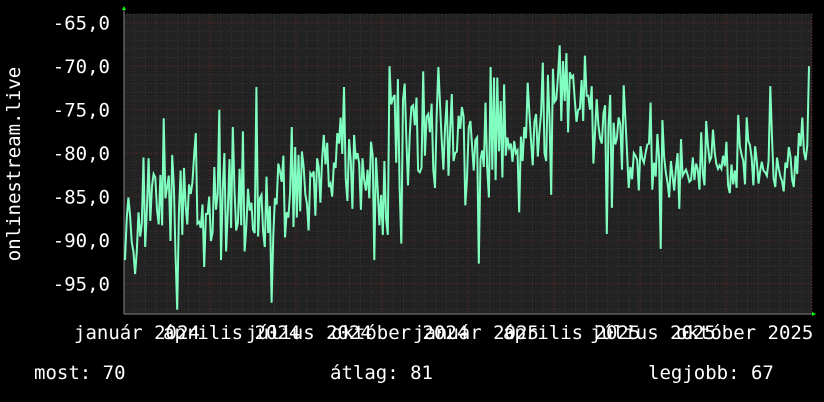 Image resolution: width=824 pixels, height=402 pixels. I want to click on y-tick-label: -85,0, so click(81, 198).